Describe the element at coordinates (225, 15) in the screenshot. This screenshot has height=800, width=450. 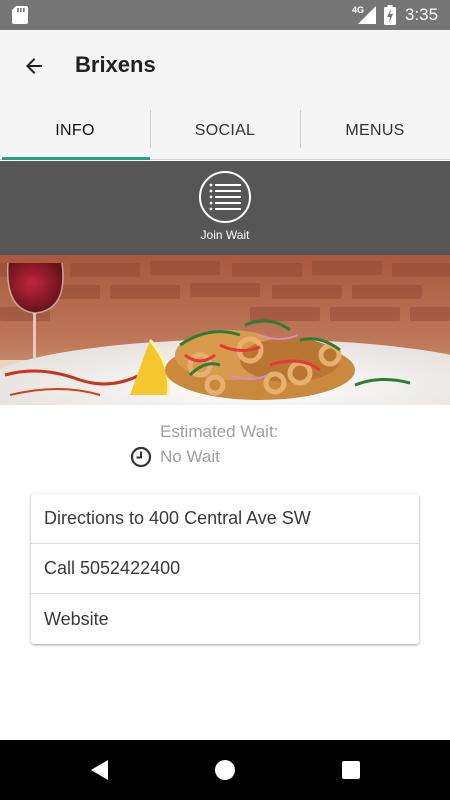
I see `status-bar: 4G 3:35` at that location.